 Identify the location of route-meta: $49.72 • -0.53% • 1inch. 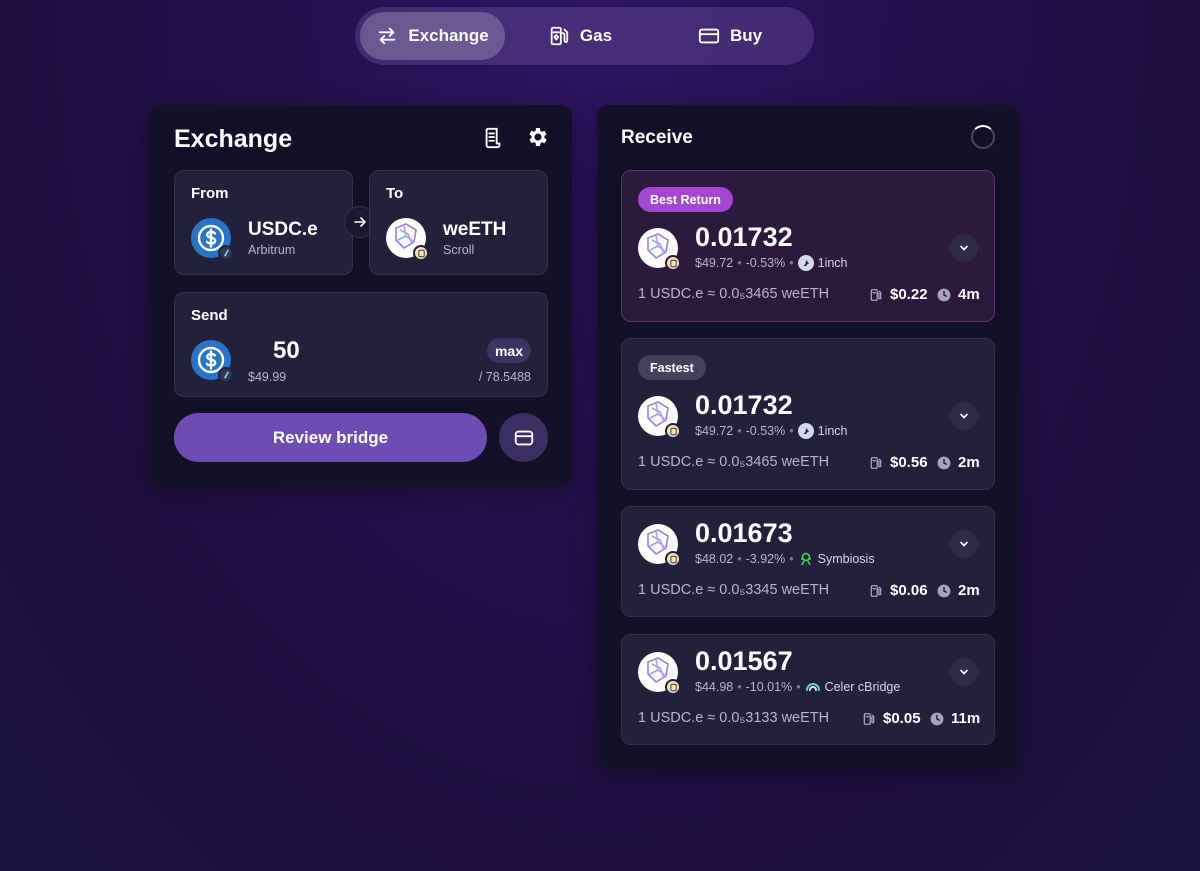
(771, 263).